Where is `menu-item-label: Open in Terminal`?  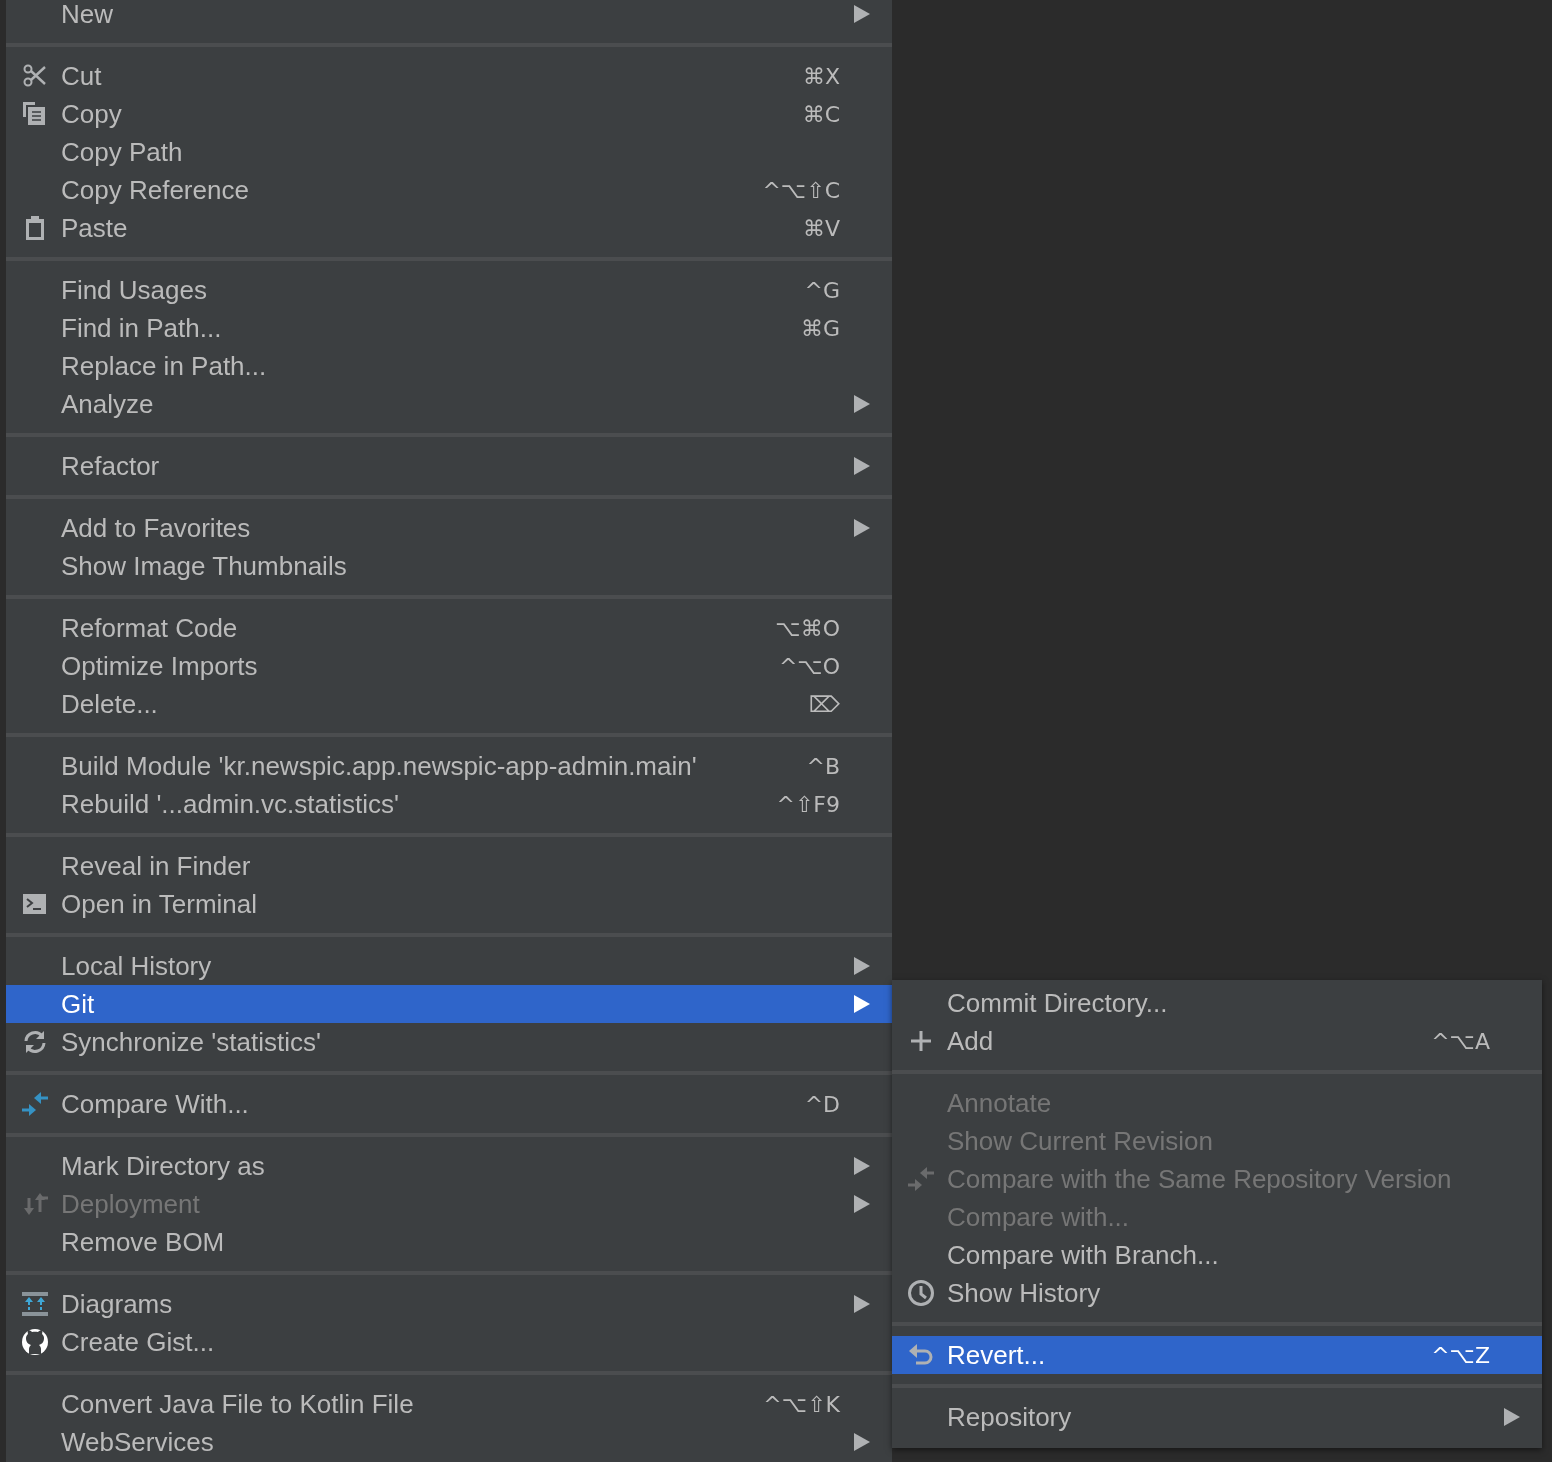 menu-item-label: Open in Terminal is located at coordinates (160, 904).